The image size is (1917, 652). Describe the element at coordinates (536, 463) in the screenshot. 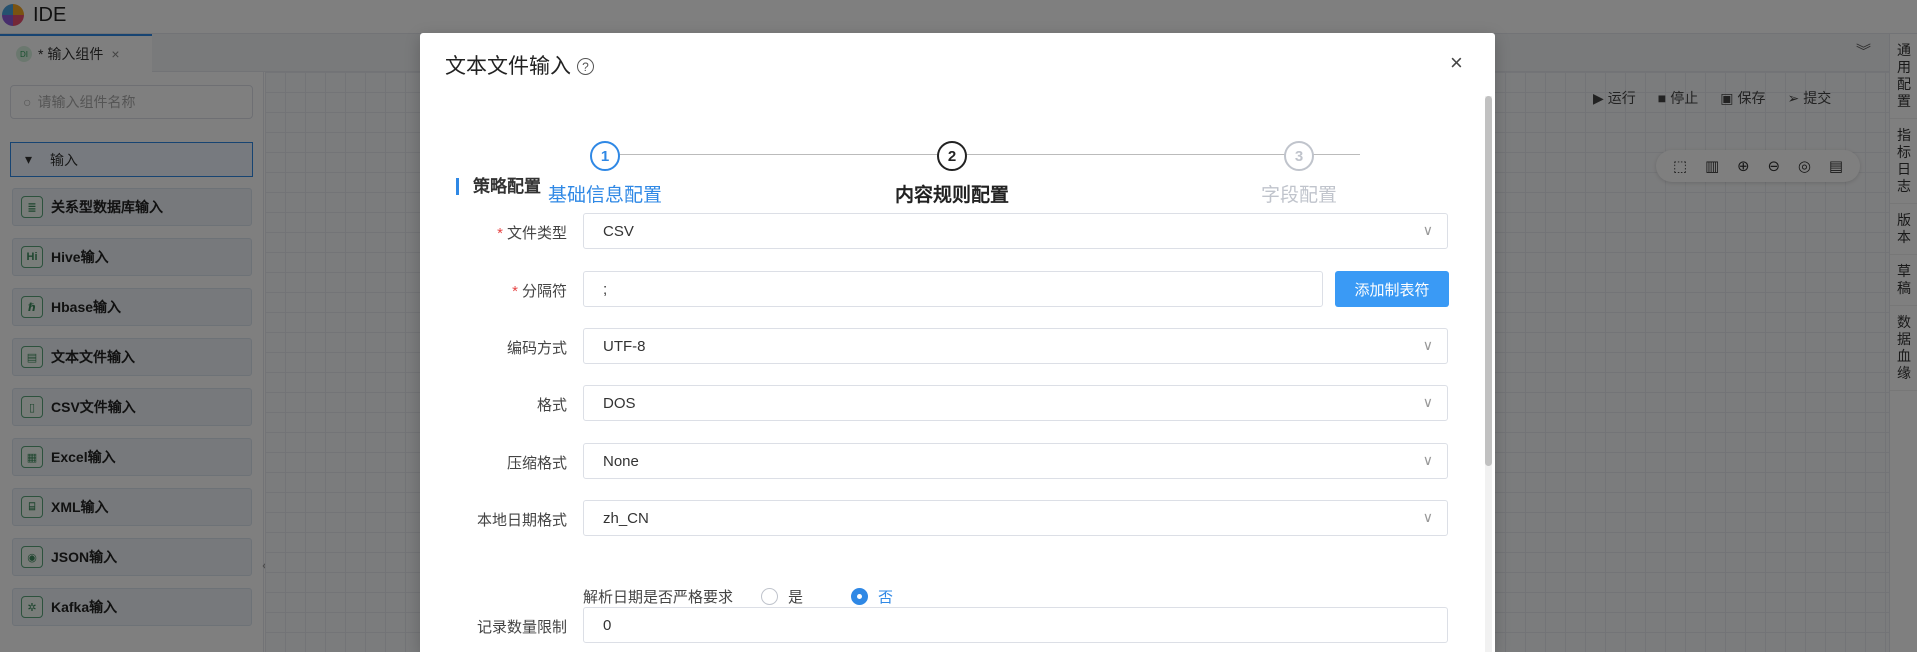

I see `compression-label: 压缩格式` at that location.